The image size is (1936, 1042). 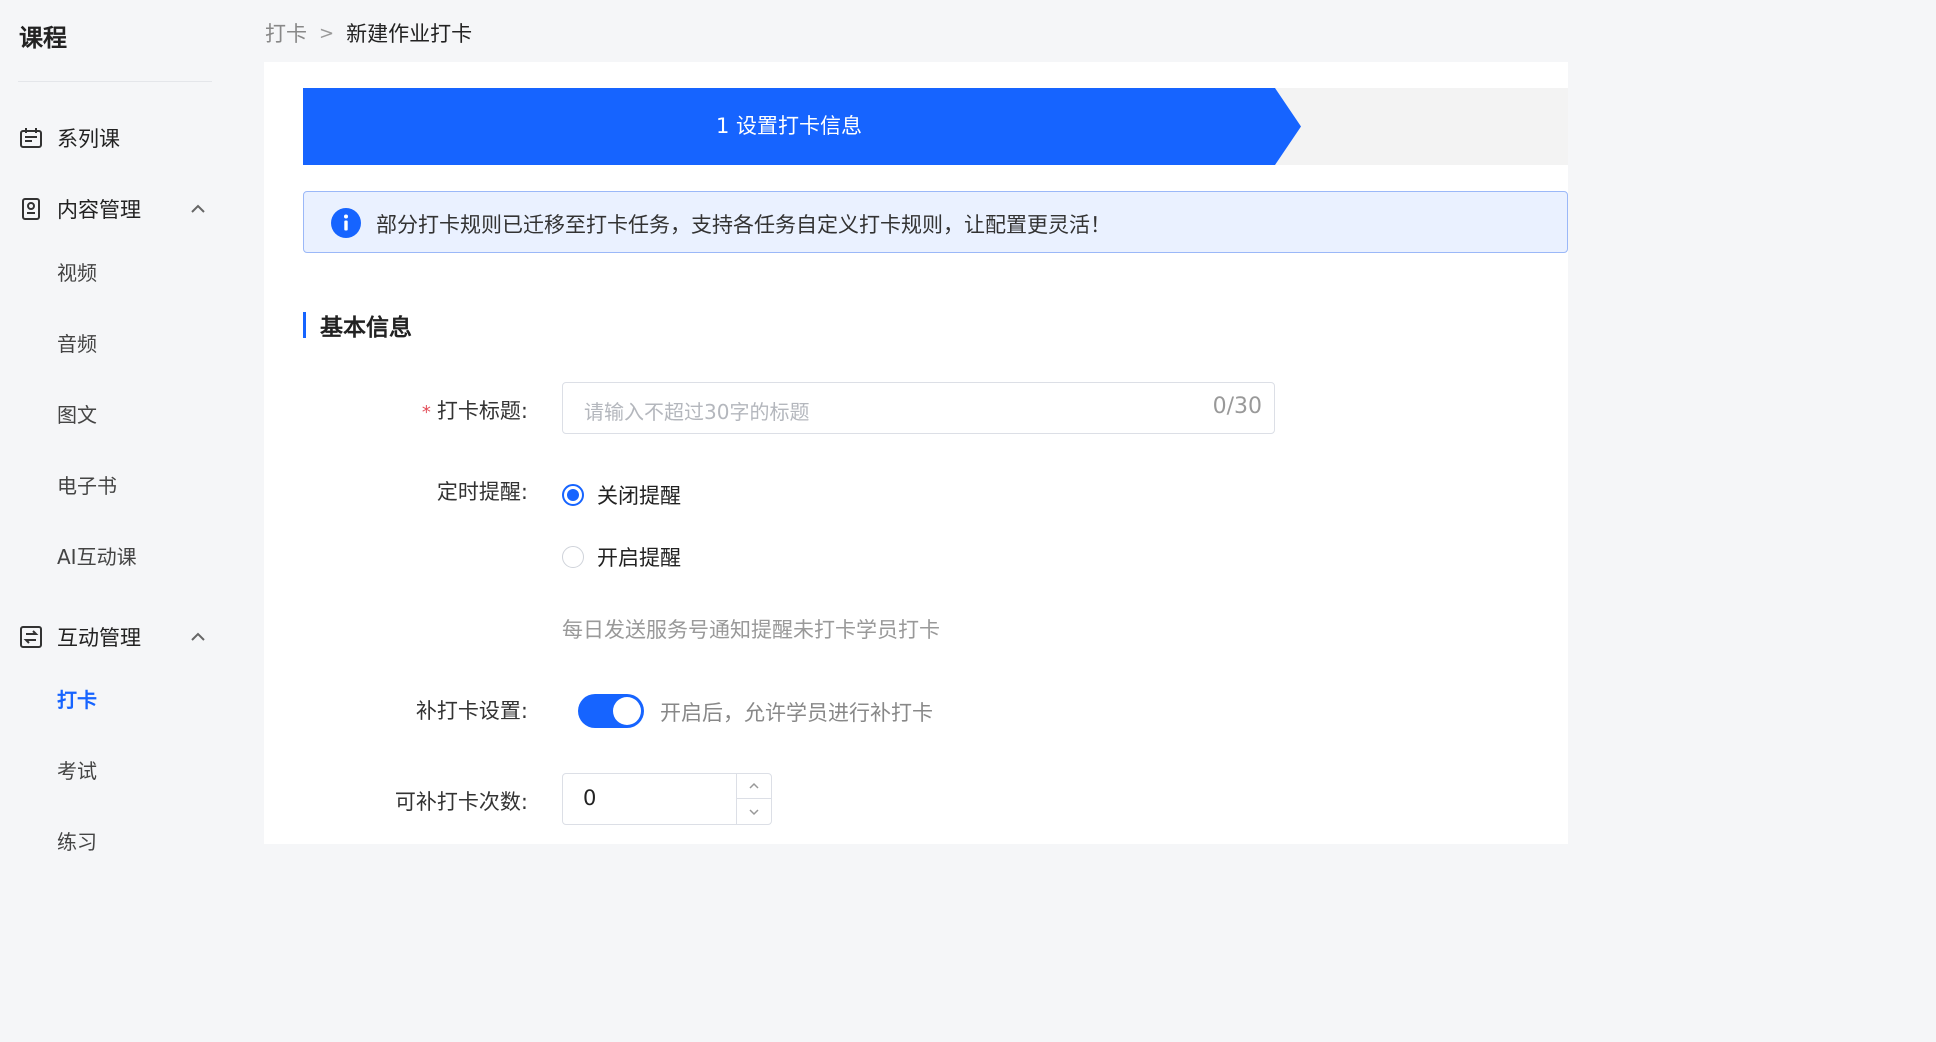 I want to click on reminder-option-label: 开启提醒, so click(x=639, y=558).